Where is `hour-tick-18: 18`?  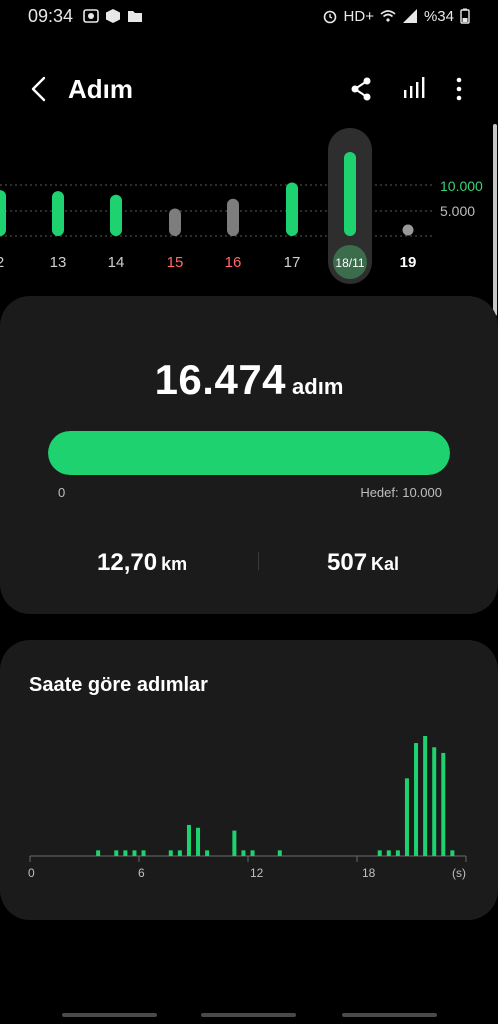
hour-tick-18: 18 is located at coordinates (369, 873).